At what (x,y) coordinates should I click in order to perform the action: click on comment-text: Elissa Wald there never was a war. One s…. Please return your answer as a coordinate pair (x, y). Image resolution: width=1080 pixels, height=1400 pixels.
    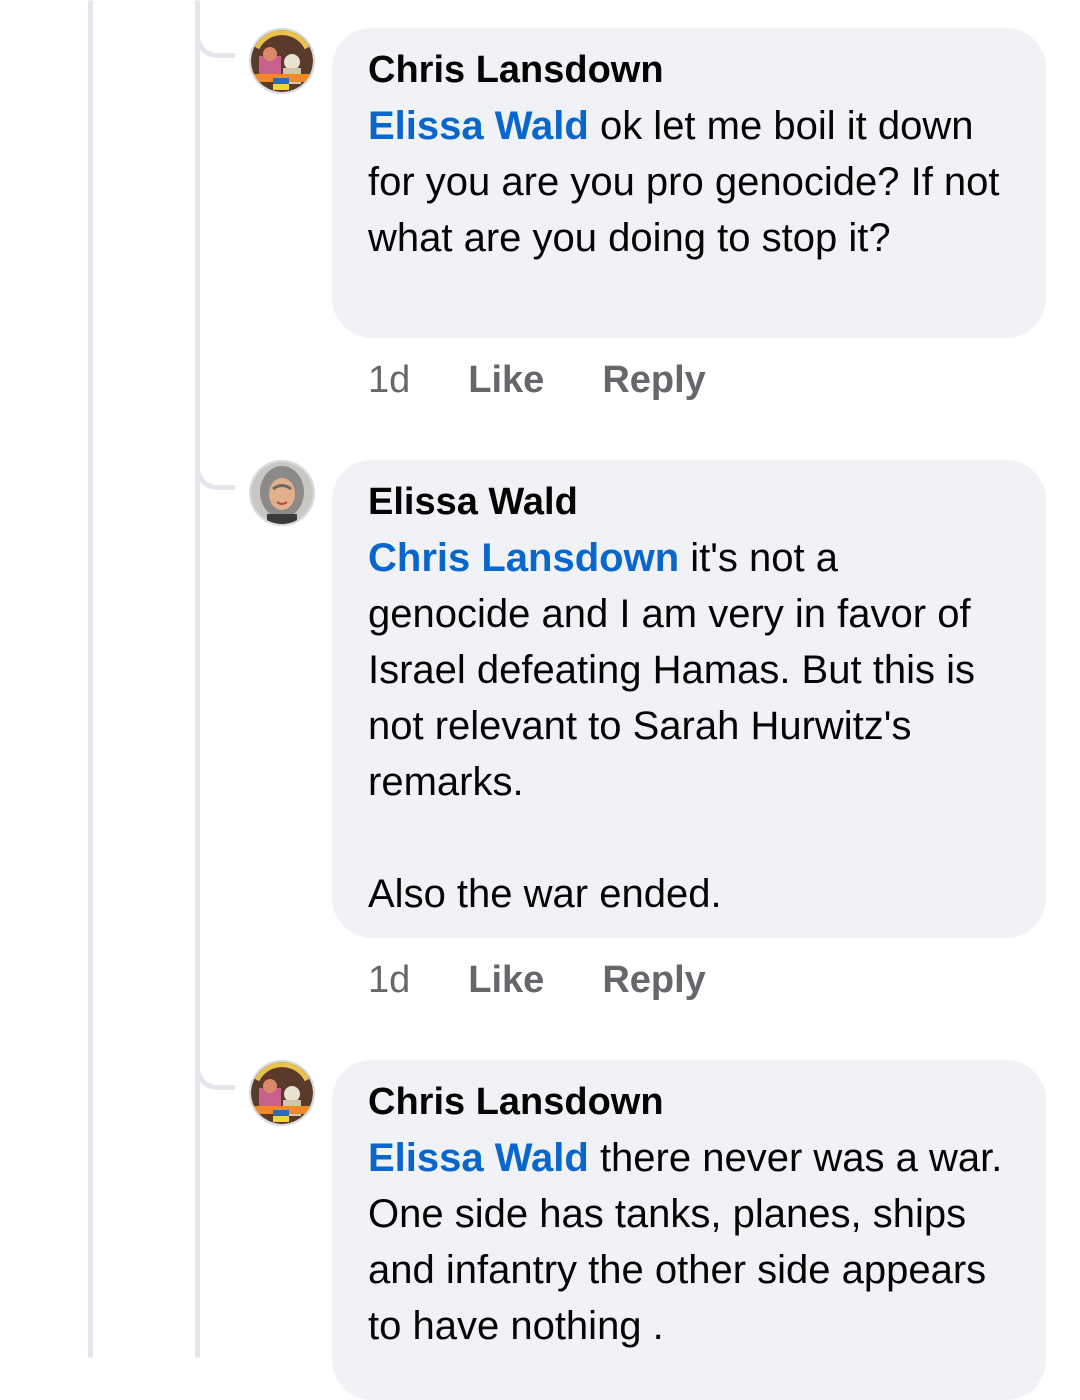
    Looking at the image, I should click on (689, 1242).